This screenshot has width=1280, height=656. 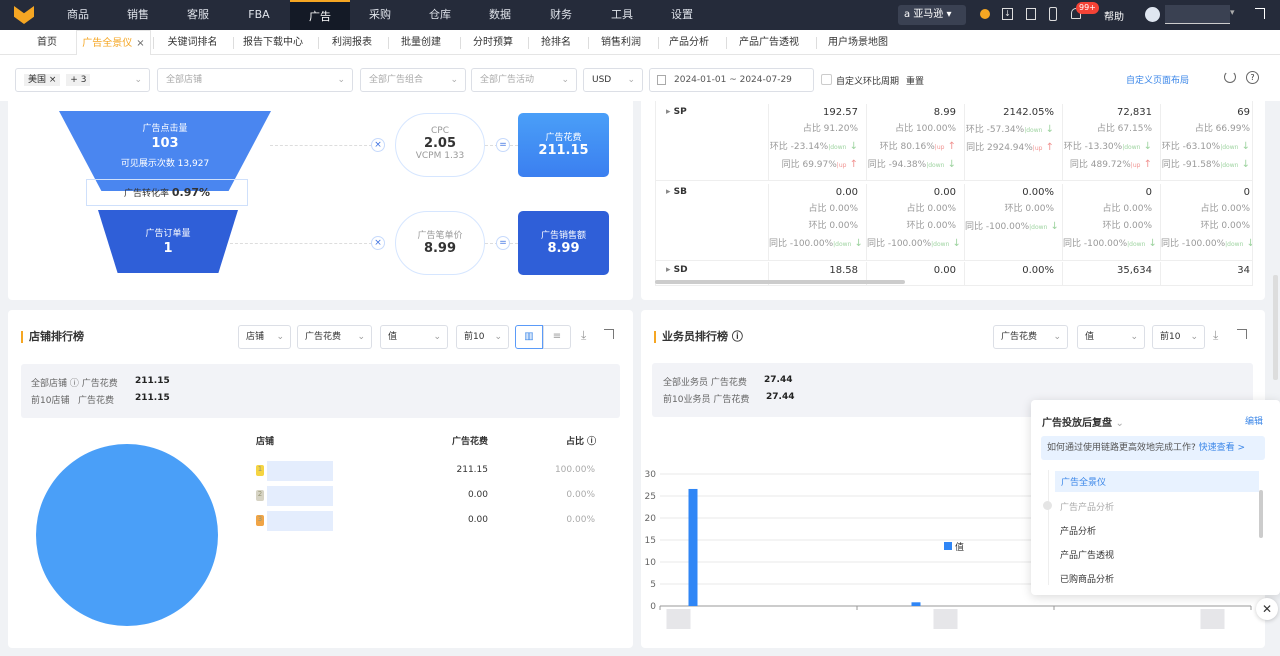 I want to click on shop-select: 全部店铺 ⌄, so click(x=255, y=80).